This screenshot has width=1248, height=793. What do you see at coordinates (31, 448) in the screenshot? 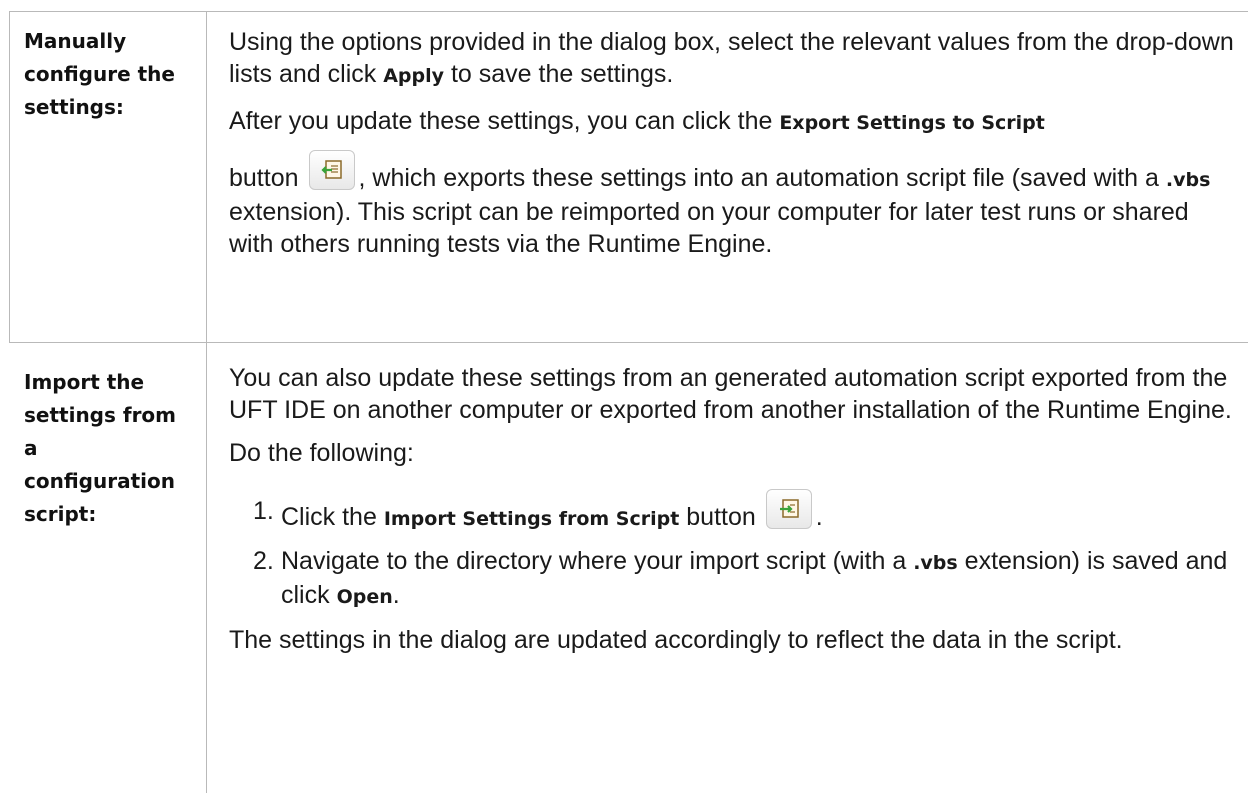
I see `row2-label-line3: a` at bounding box center [31, 448].